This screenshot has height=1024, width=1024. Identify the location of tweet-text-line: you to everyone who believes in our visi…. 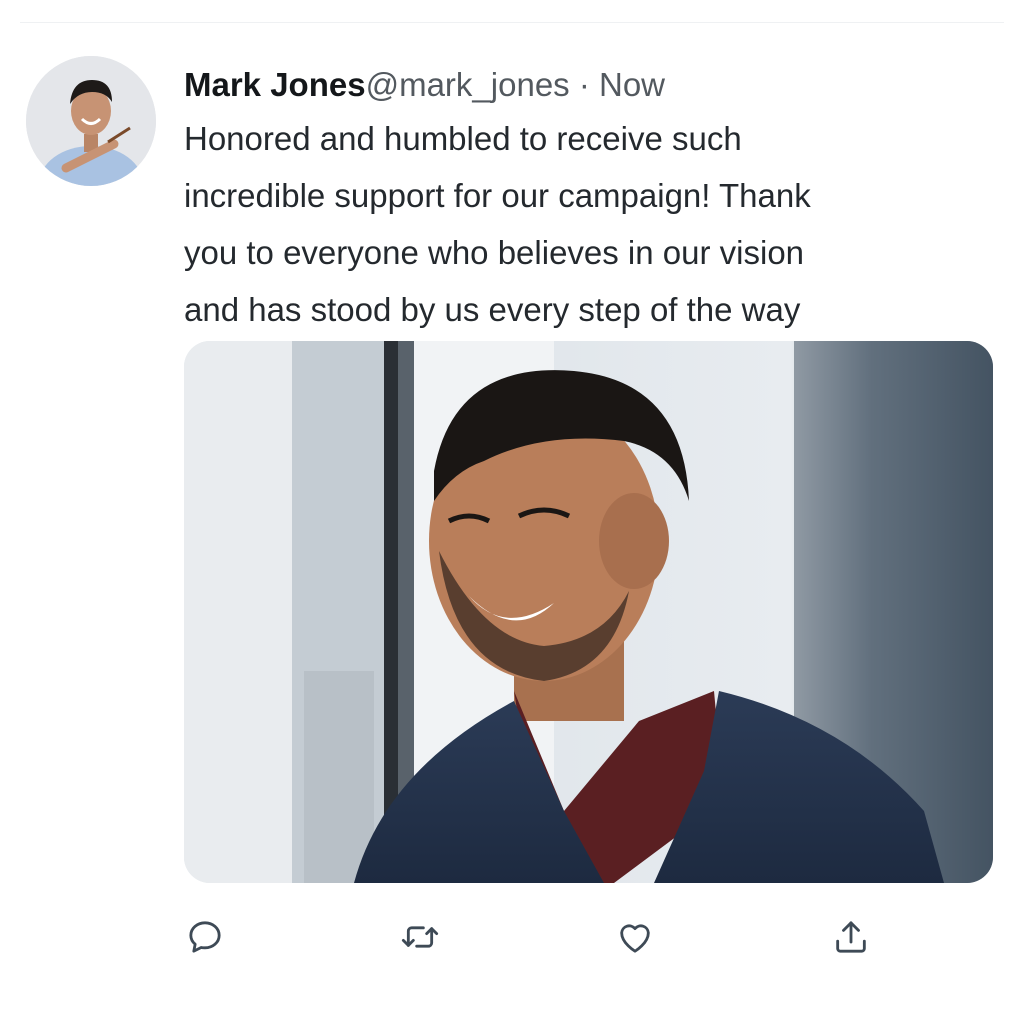
(494, 252).